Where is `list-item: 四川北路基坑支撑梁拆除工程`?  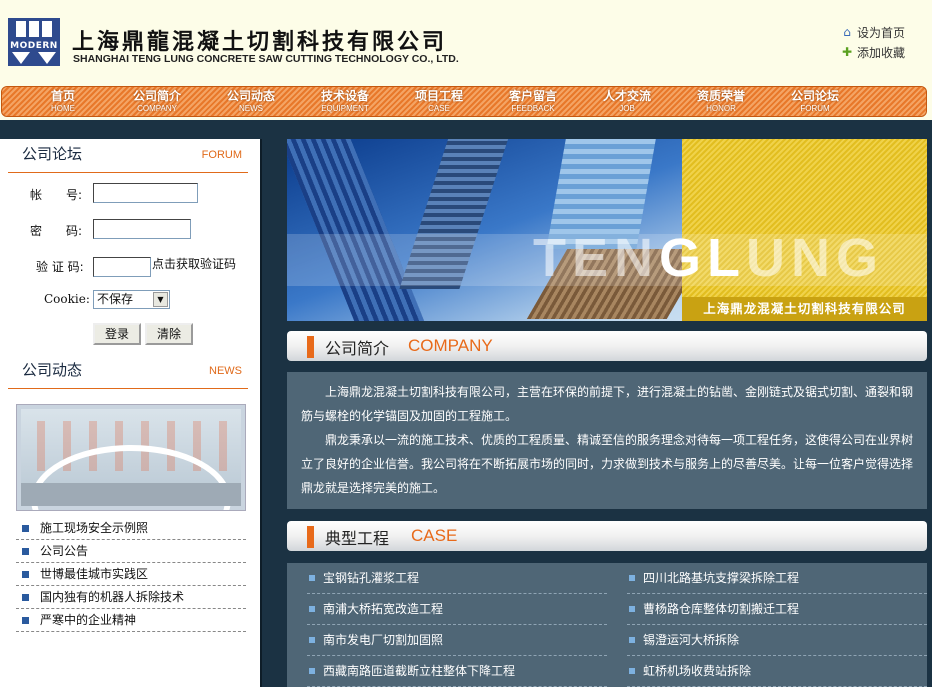
list-item: 四川北路基坑支撑梁拆除工程 is located at coordinates (777, 578).